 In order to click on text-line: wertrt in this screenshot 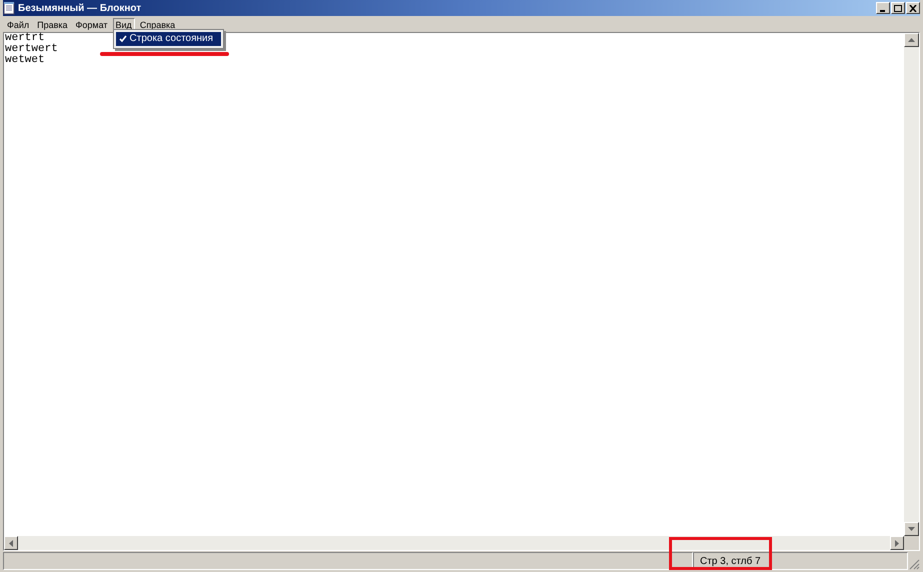, I will do `click(25, 38)`.